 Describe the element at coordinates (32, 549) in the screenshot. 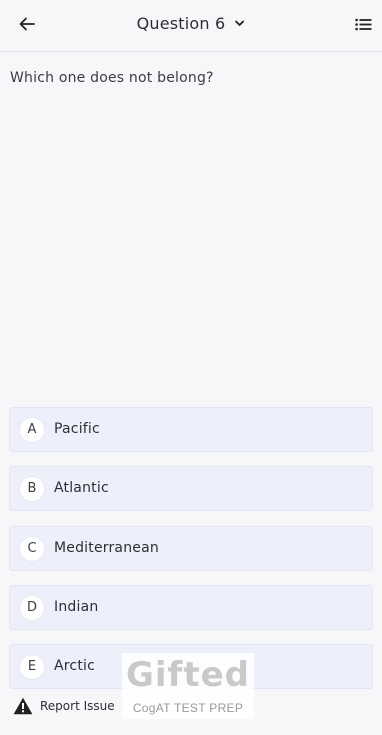

I see `option-letter: C` at that location.